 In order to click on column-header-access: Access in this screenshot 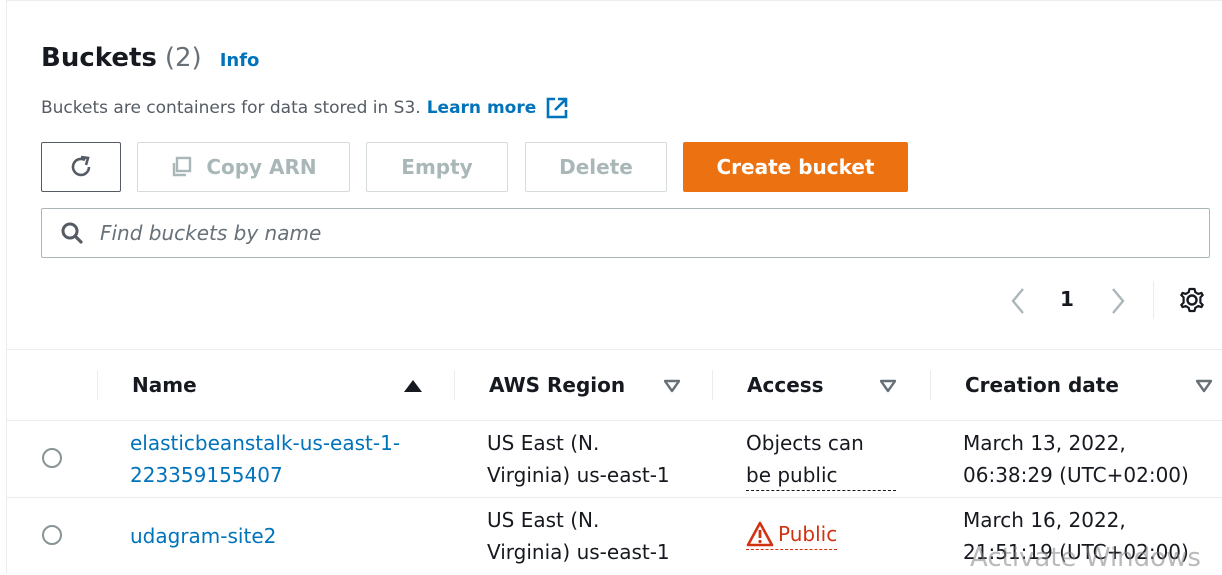, I will do `click(785, 385)`.